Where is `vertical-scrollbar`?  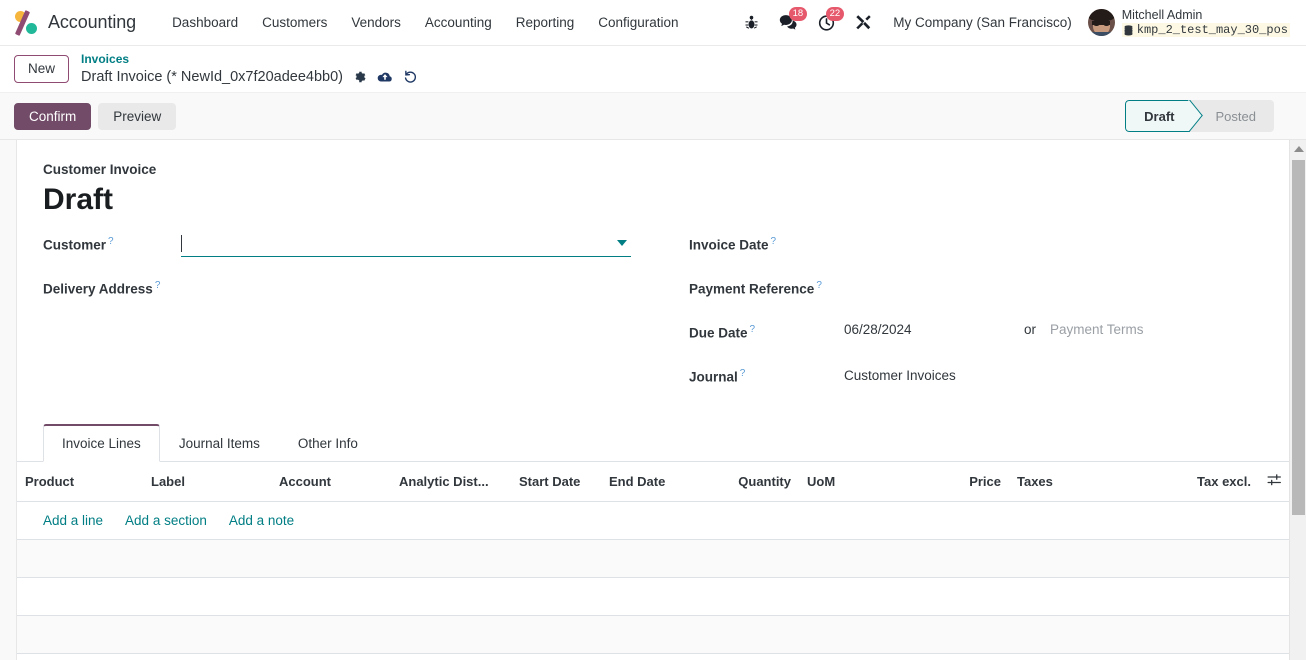
vertical-scrollbar is located at coordinates (1297, 400).